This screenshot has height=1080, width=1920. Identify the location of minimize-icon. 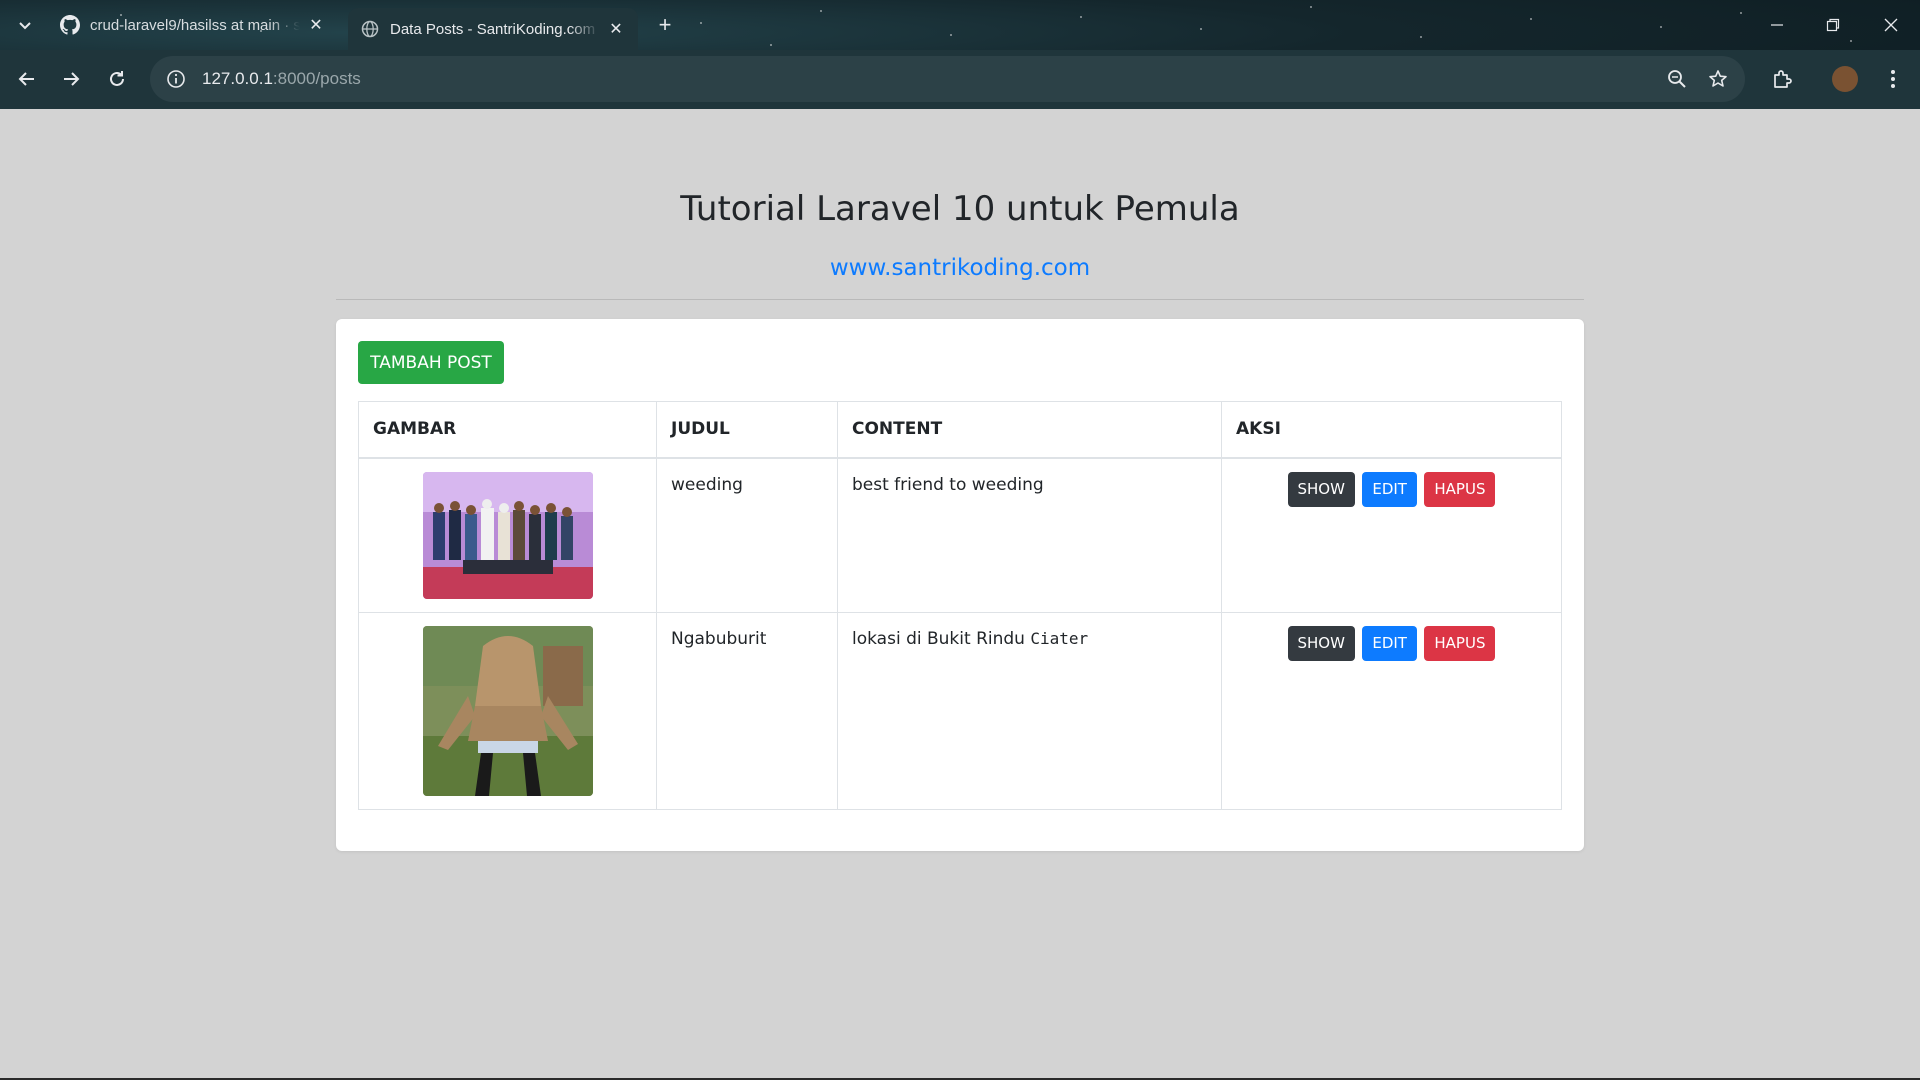
(1777, 25).